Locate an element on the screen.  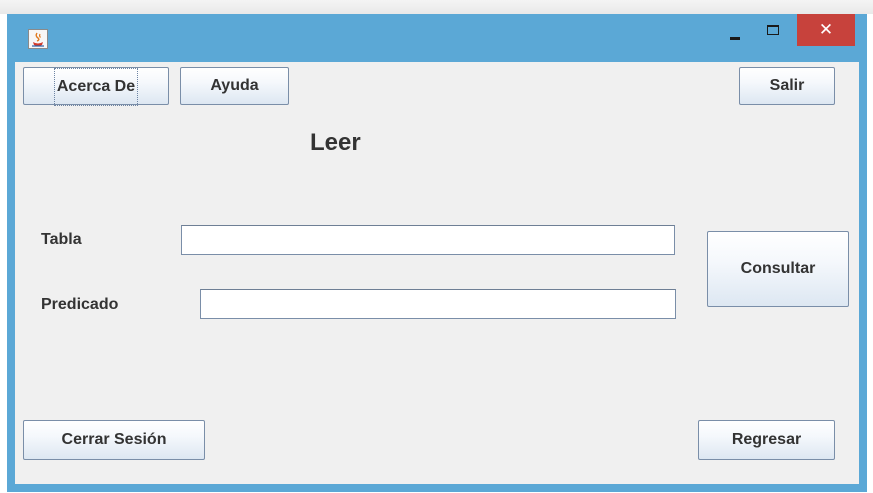
help-button: Ayuda is located at coordinates (234, 86).